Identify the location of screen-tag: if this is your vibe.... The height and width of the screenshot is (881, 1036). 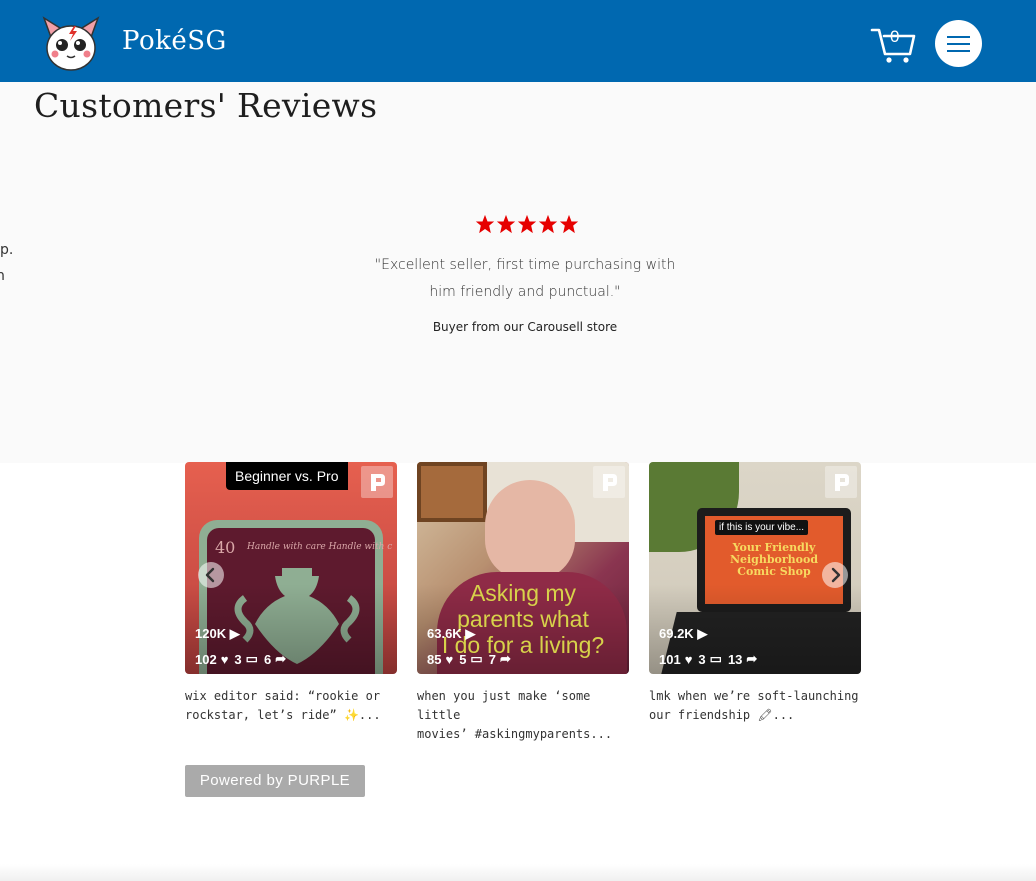
(762, 527).